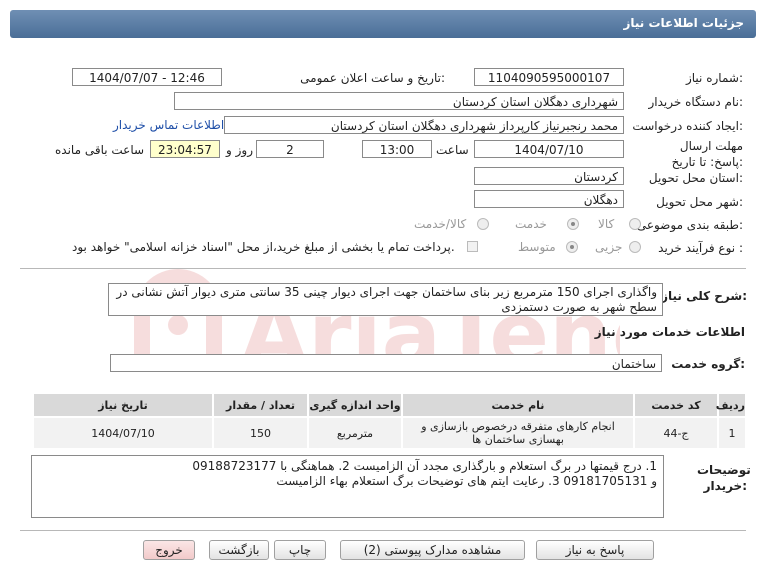  I want to click on need-number-field: 1104090595000107, so click(549, 77).